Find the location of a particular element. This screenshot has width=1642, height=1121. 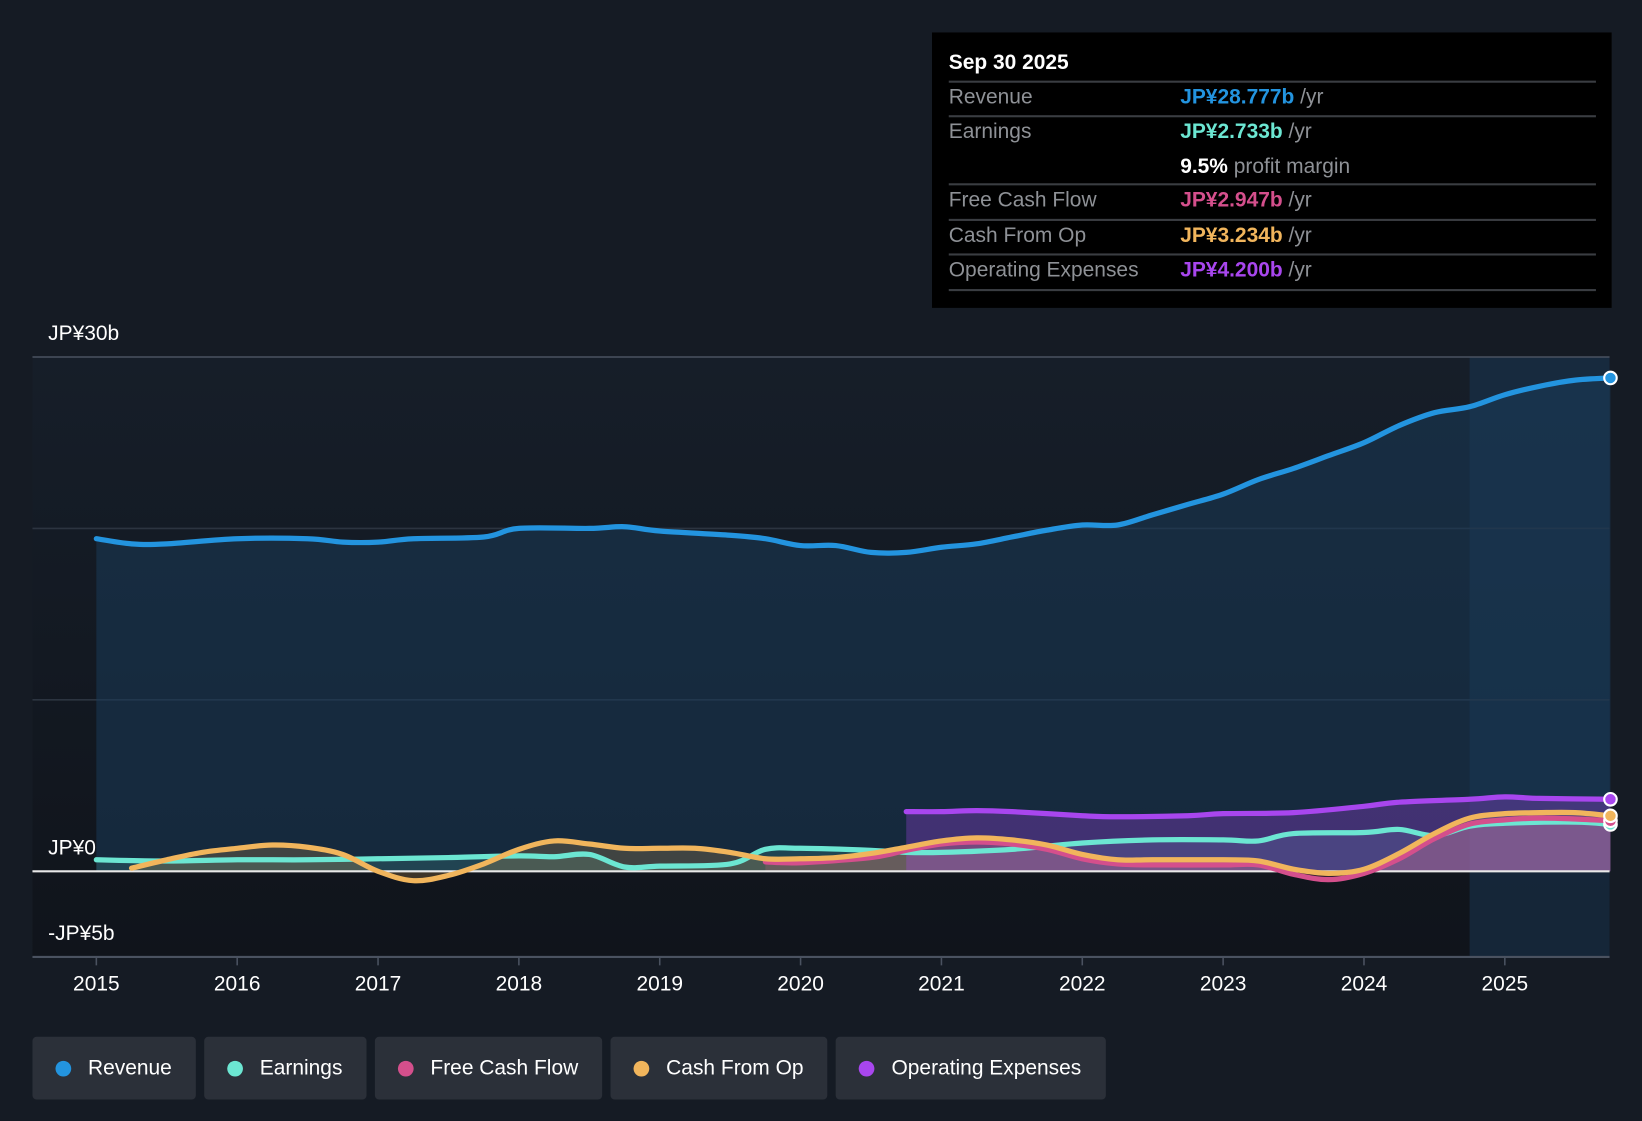

legend-label: Operating Expenses is located at coordinates (986, 1068).